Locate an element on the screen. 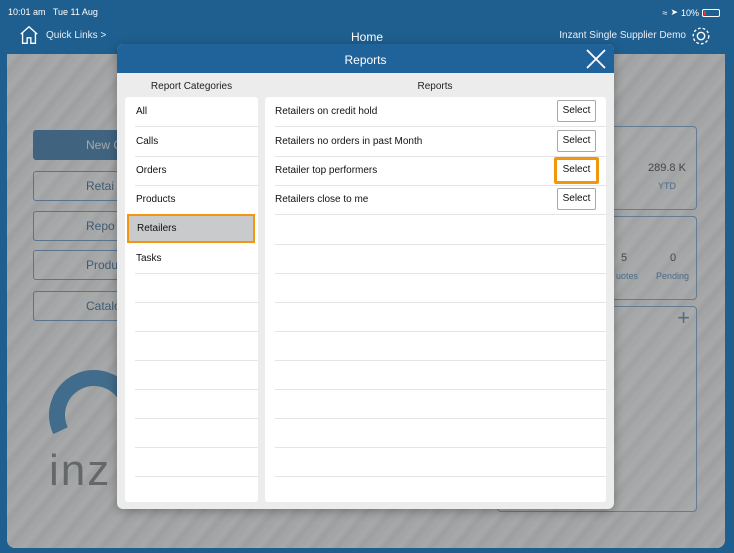 The image size is (734, 553). category-item-calls: Calls is located at coordinates (191, 141).